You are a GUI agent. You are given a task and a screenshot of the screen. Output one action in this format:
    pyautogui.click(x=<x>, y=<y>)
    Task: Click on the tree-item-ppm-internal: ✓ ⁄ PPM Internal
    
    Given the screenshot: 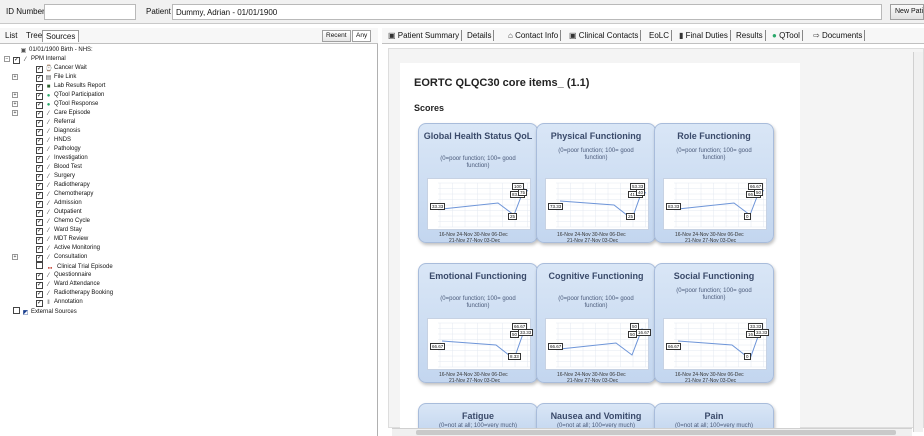 What is the action you would take?
    pyautogui.click(x=39, y=59)
    